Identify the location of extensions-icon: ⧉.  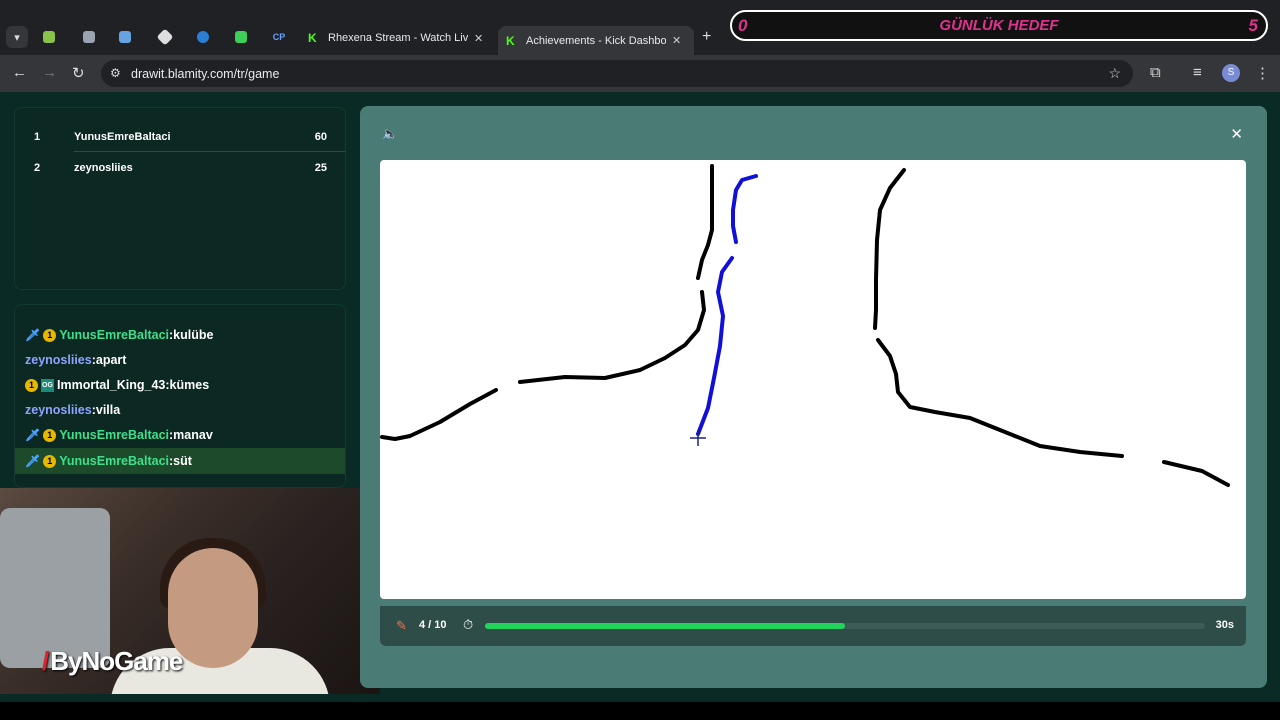
(1155, 72).